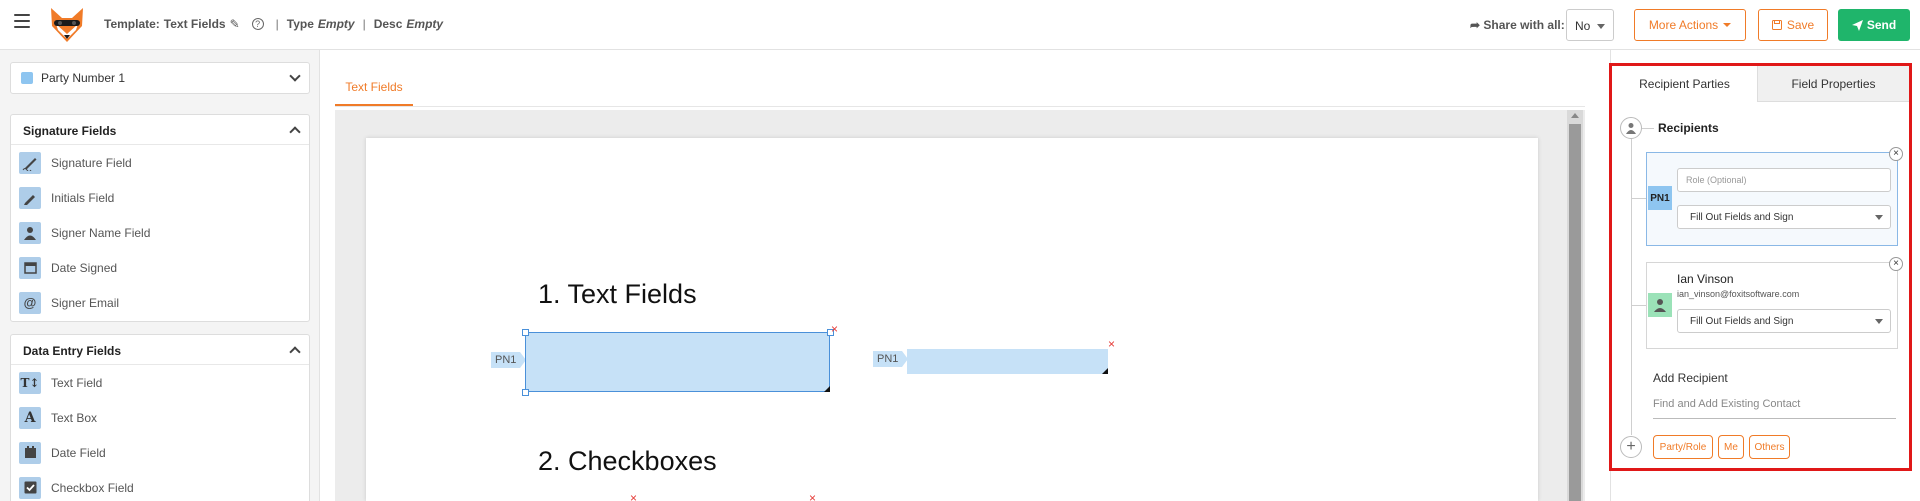  I want to click on text-box-icon: A, so click(30, 417).